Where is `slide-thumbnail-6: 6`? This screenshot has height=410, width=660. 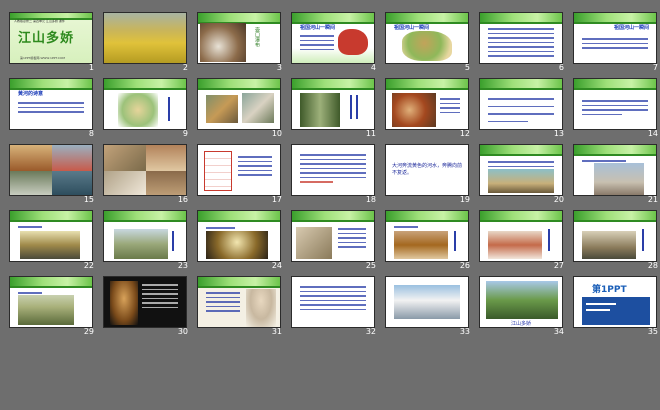 slide-thumbnail-6: 6 is located at coordinates (521, 42).